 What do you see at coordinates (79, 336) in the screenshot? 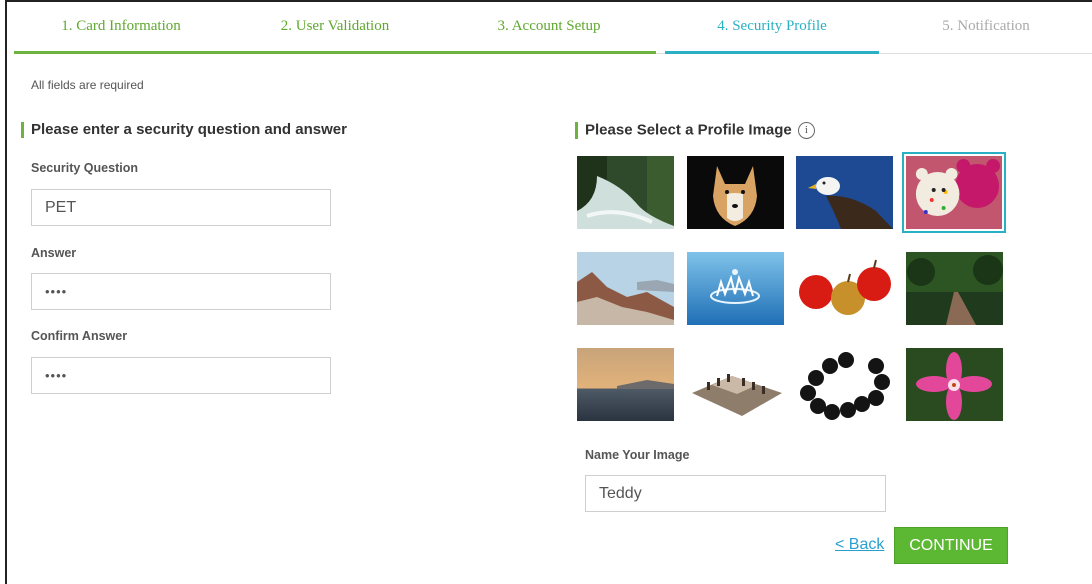
I see `confirm-answer-label: Confirm Answer` at bounding box center [79, 336].